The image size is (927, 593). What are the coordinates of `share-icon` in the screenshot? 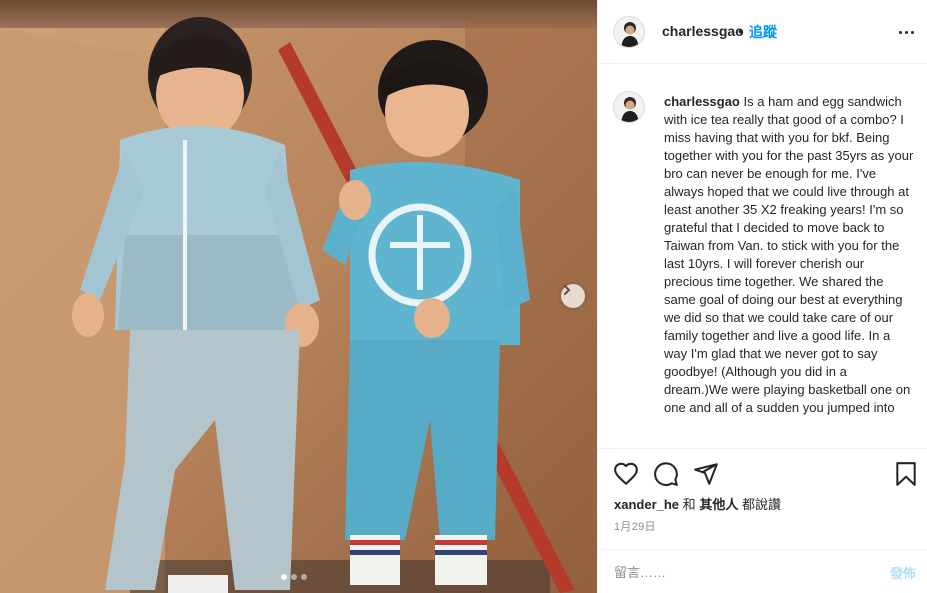 It's located at (706, 474).